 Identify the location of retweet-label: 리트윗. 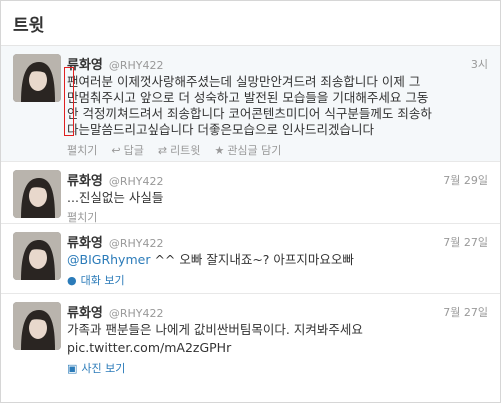
(185, 150).